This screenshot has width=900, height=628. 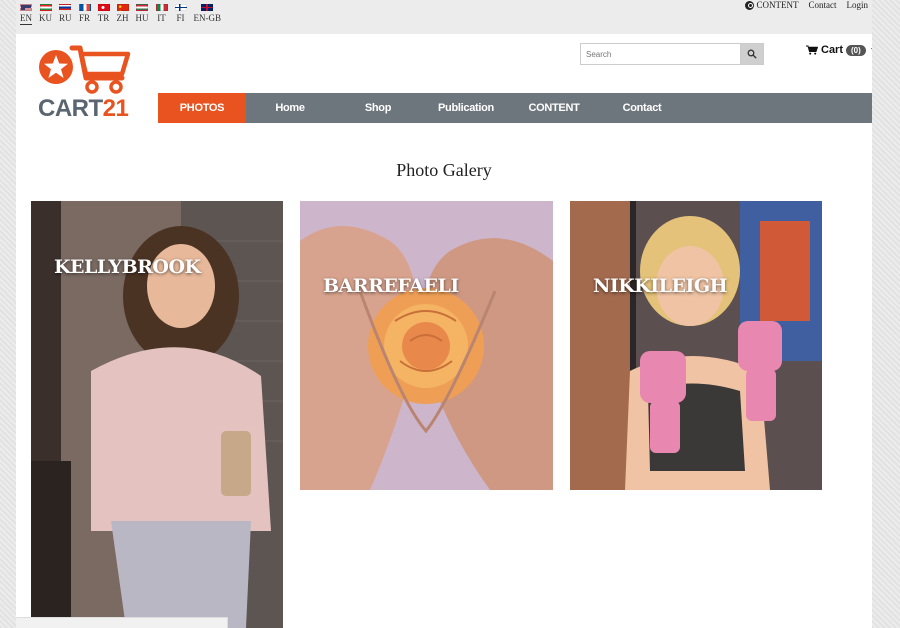 What do you see at coordinates (444, 78) in the screenshot?
I see `site-header: CART21 Cart (0) PHOTOS Home Shop` at bounding box center [444, 78].